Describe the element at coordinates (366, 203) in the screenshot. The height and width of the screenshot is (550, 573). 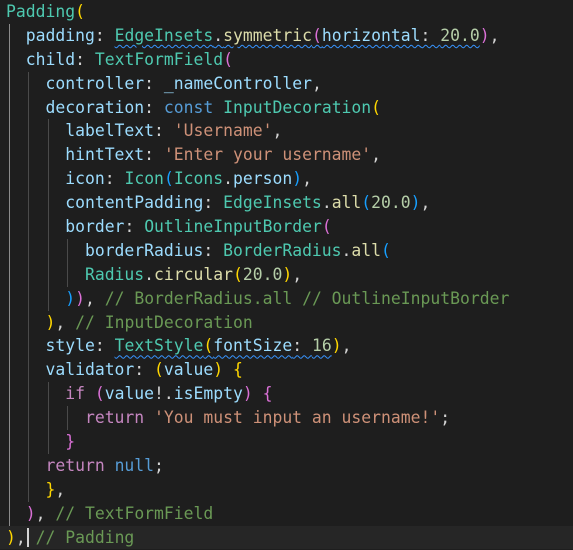
I see `code-token-bracket3: (` at that location.